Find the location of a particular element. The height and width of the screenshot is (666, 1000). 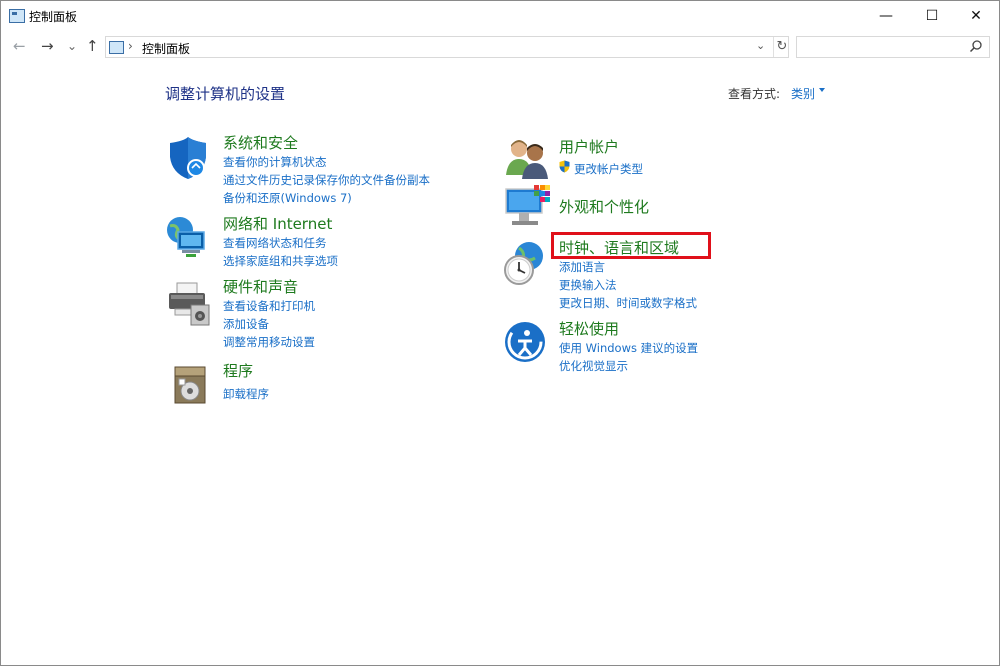

address-row: ← → ⌄ ↑ › 控制面板 ⌄ ↻ is located at coordinates (500, 47).